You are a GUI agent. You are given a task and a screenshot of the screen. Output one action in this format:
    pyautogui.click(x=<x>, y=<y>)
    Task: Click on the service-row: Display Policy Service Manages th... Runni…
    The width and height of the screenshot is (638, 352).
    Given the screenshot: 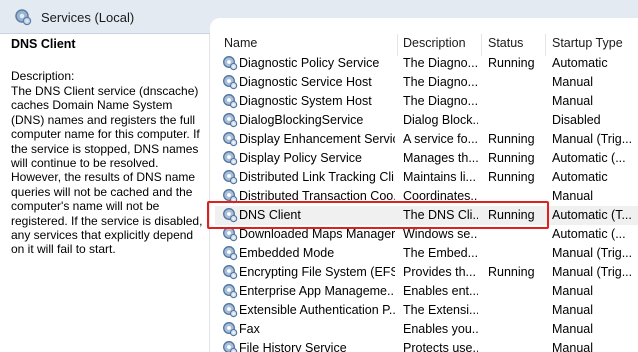 What is the action you would take?
    pyautogui.click(x=426, y=158)
    